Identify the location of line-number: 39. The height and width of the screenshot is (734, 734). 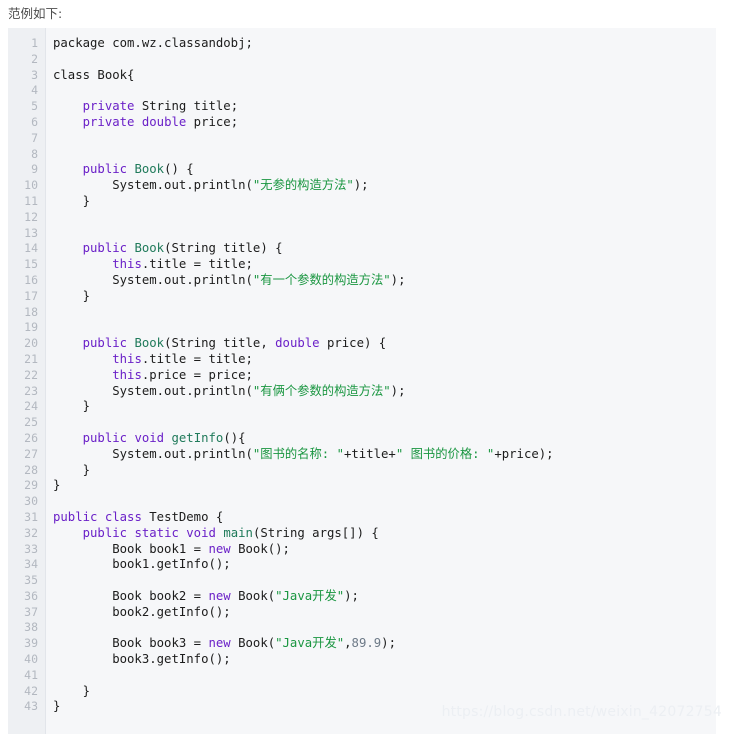
(31, 643).